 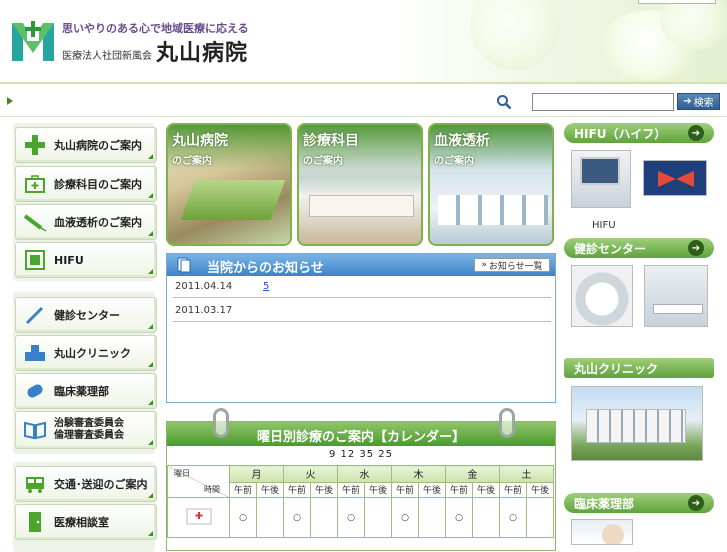 I want to click on bus-icon, so click(x=35, y=484).